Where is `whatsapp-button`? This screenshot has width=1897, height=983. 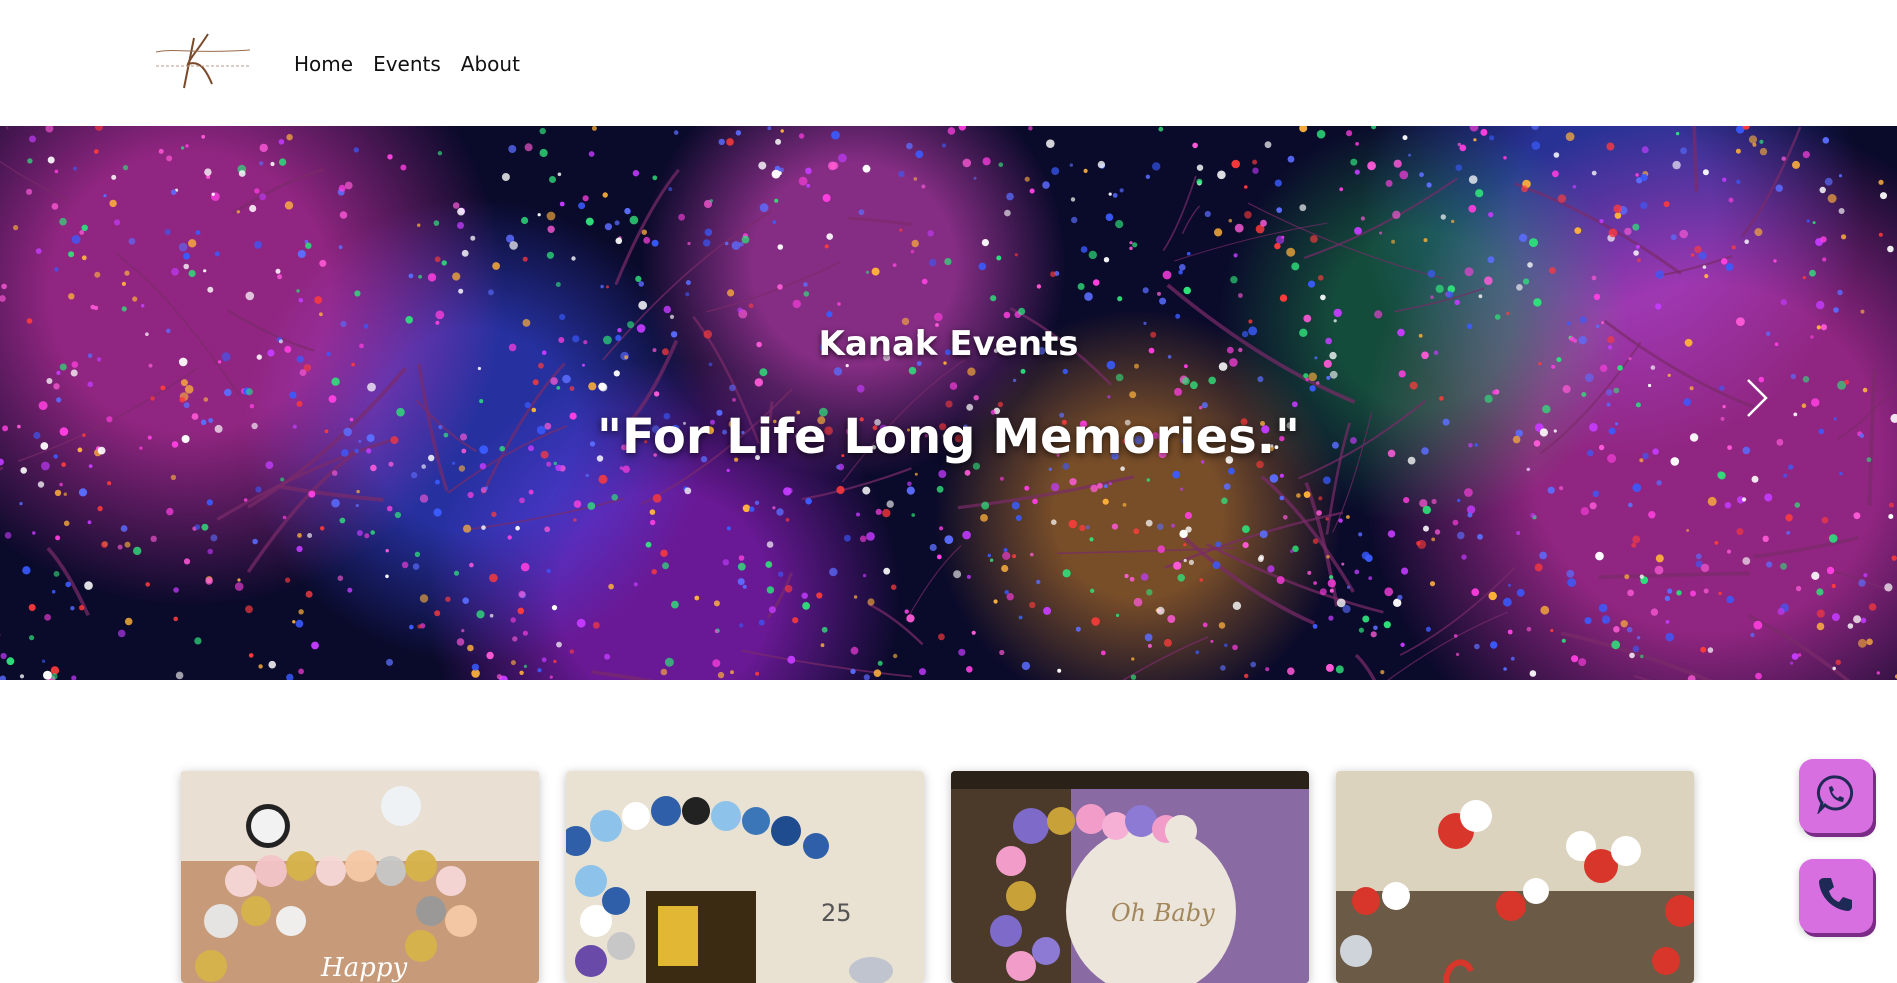
whatsapp-button is located at coordinates (1836, 796).